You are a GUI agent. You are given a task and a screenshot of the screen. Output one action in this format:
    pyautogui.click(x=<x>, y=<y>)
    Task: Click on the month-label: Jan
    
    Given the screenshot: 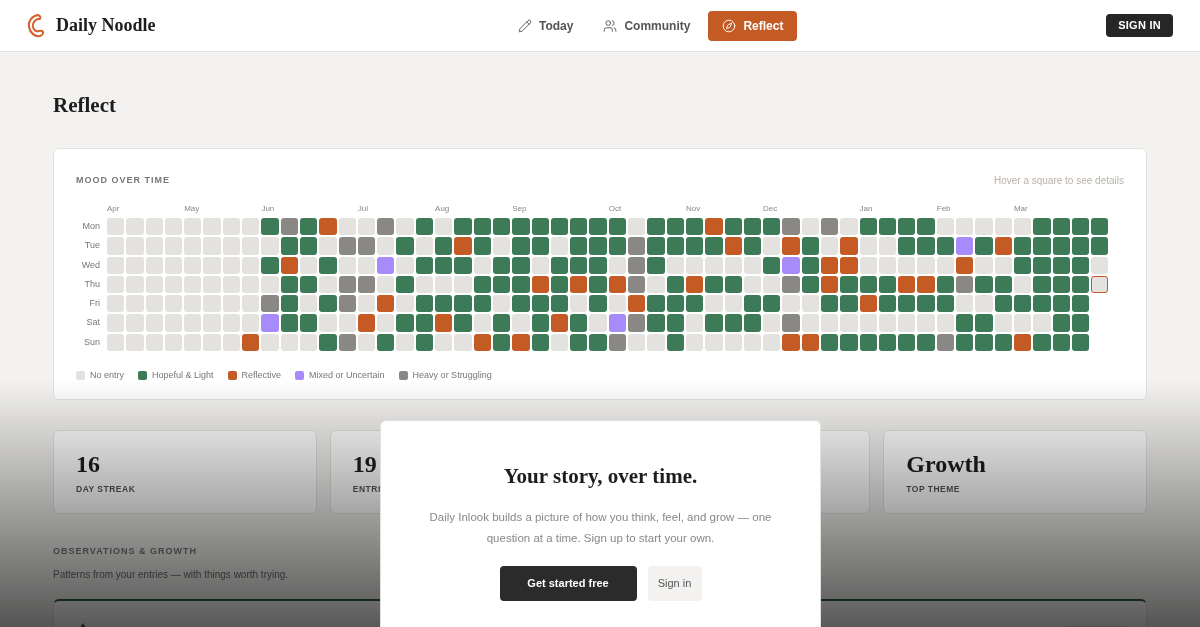 What is the action you would take?
    pyautogui.click(x=866, y=209)
    